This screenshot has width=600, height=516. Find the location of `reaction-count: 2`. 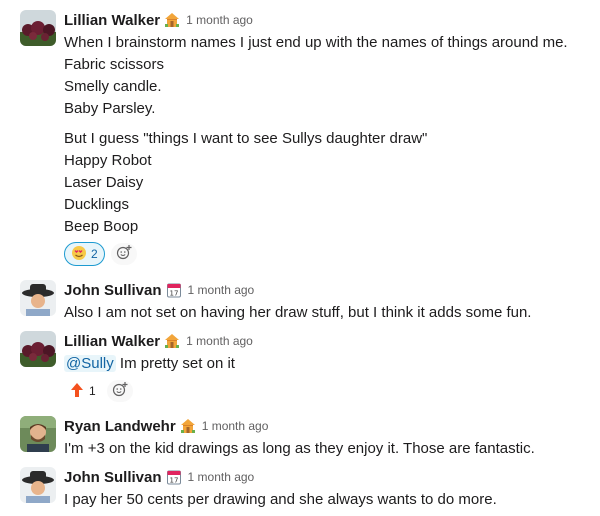

reaction-count: 2 is located at coordinates (94, 254).